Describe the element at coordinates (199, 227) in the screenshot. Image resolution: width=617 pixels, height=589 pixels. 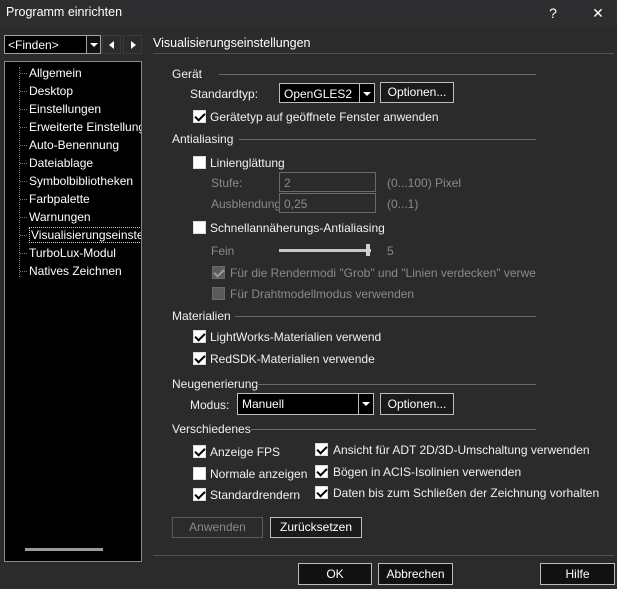
I see `schnellannaeherung-checkbox` at that location.